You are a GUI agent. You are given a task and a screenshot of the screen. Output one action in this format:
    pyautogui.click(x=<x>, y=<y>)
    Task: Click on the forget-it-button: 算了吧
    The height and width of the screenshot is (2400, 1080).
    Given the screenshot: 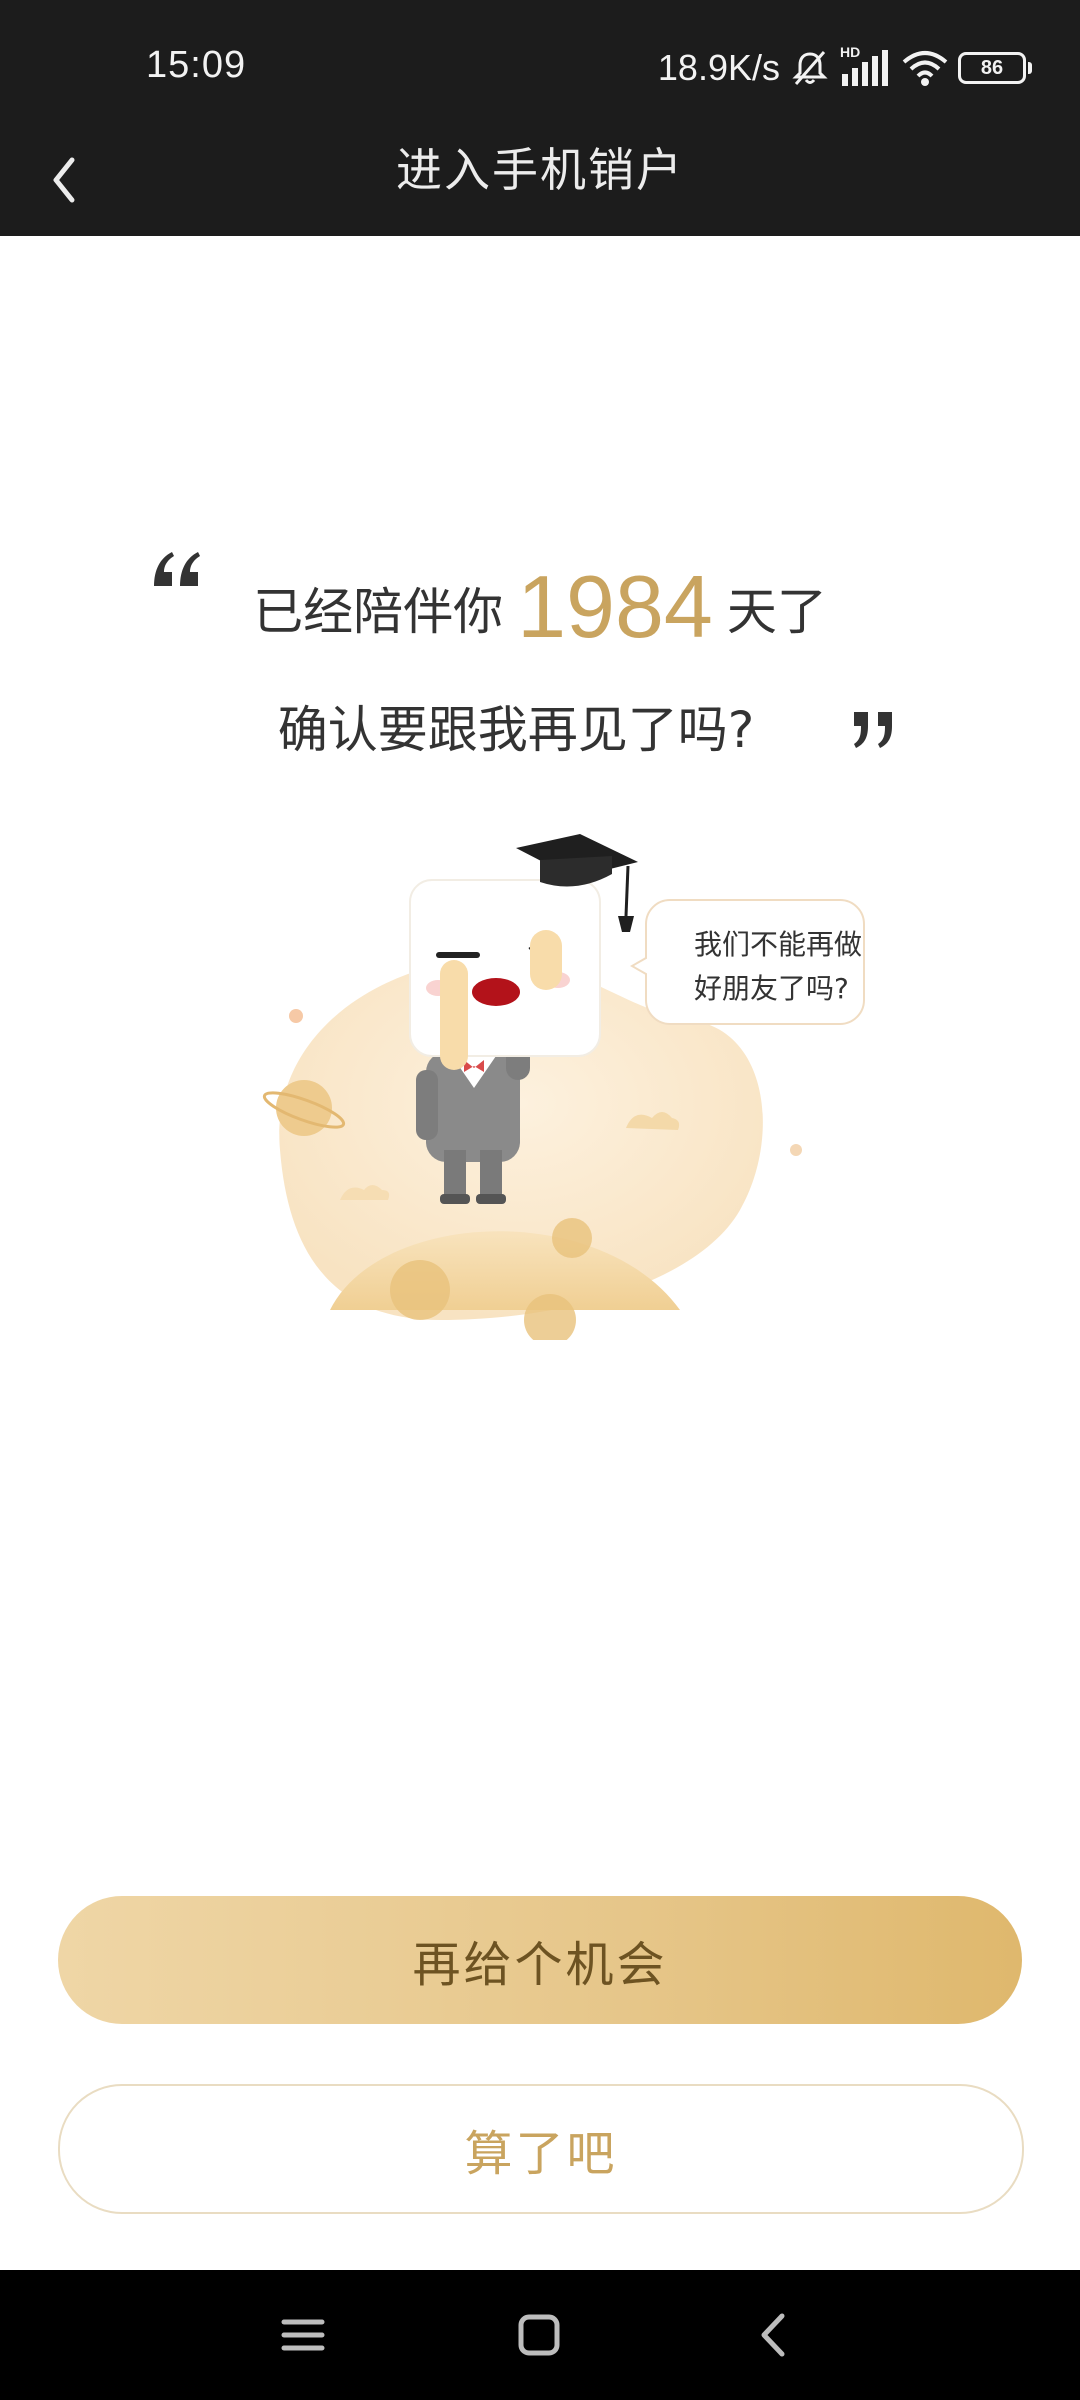 What is the action you would take?
    pyautogui.click(x=541, y=2149)
    